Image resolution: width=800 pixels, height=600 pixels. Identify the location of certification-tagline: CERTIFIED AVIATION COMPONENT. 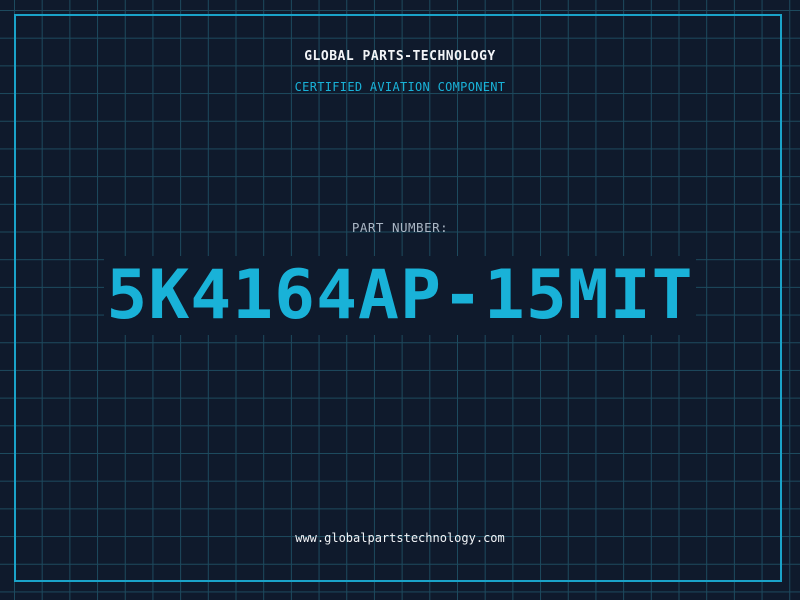
(400, 87).